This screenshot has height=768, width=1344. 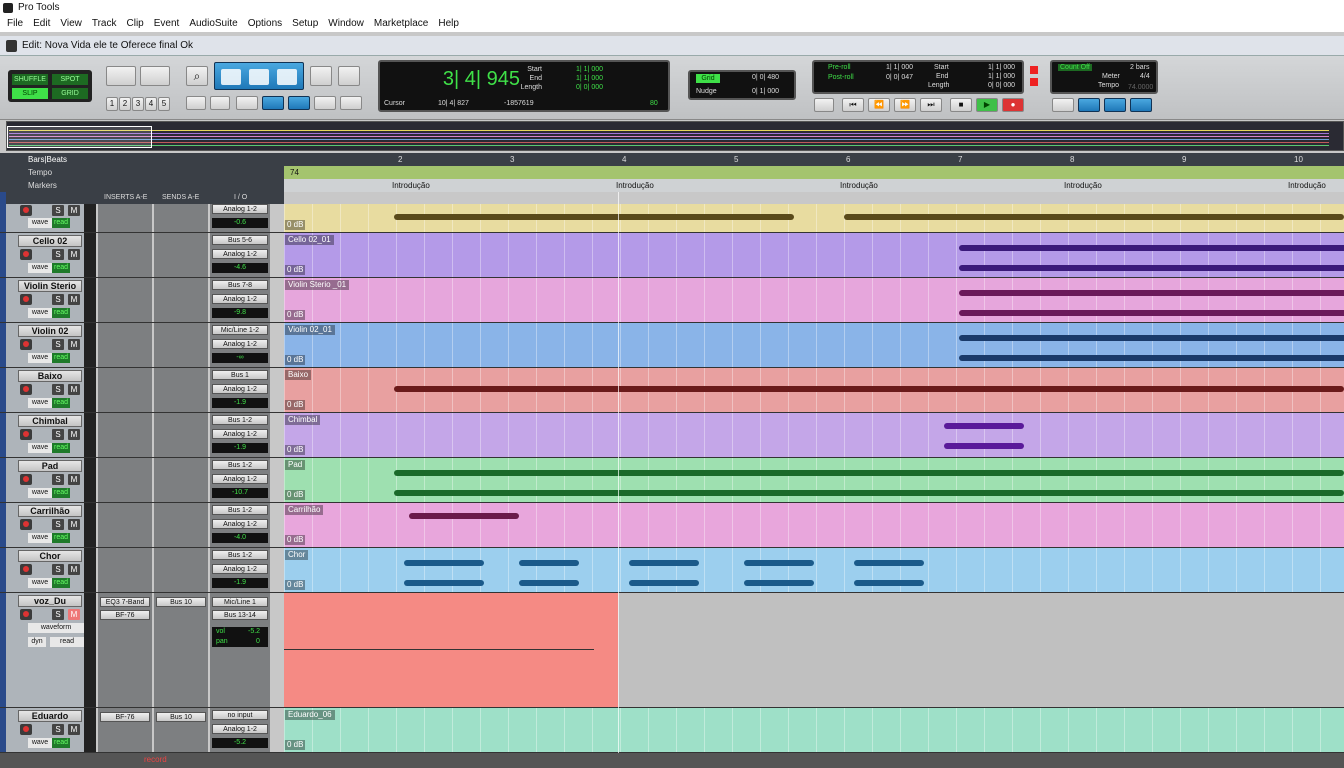 I want to click on mirror-midi-button, so click(x=247, y=103).